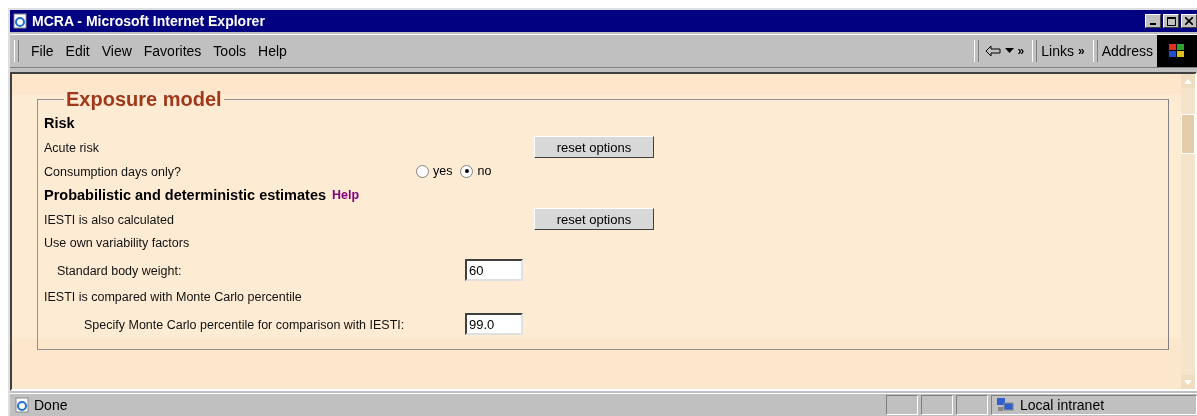 The image size is (1197, 416). Describe the element at coordinates (71, 147) in the screenshot. I see `option-label: Acute risk` at that location.